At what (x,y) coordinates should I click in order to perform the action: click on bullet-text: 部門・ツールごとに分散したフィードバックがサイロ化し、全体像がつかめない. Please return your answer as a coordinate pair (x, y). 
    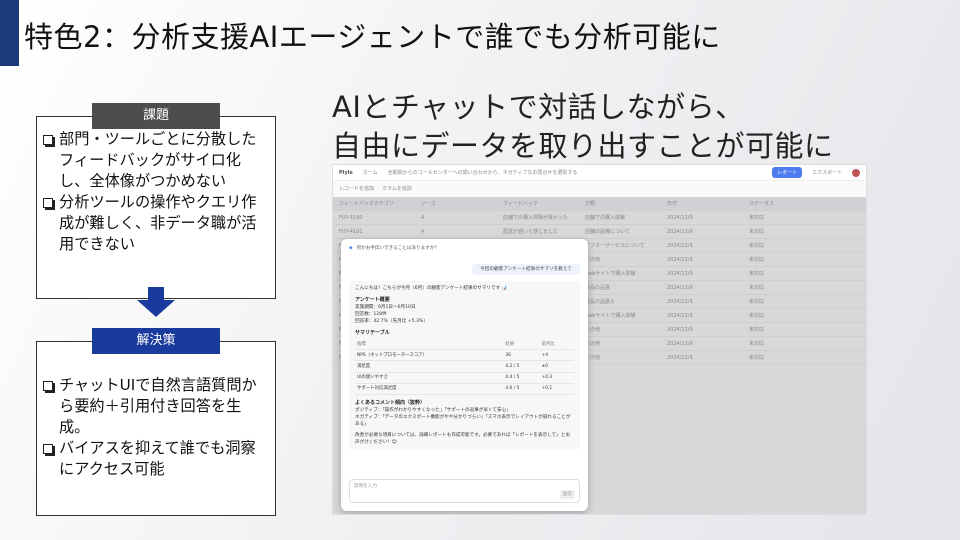
    Looking at the image, I should click on (158, 160).